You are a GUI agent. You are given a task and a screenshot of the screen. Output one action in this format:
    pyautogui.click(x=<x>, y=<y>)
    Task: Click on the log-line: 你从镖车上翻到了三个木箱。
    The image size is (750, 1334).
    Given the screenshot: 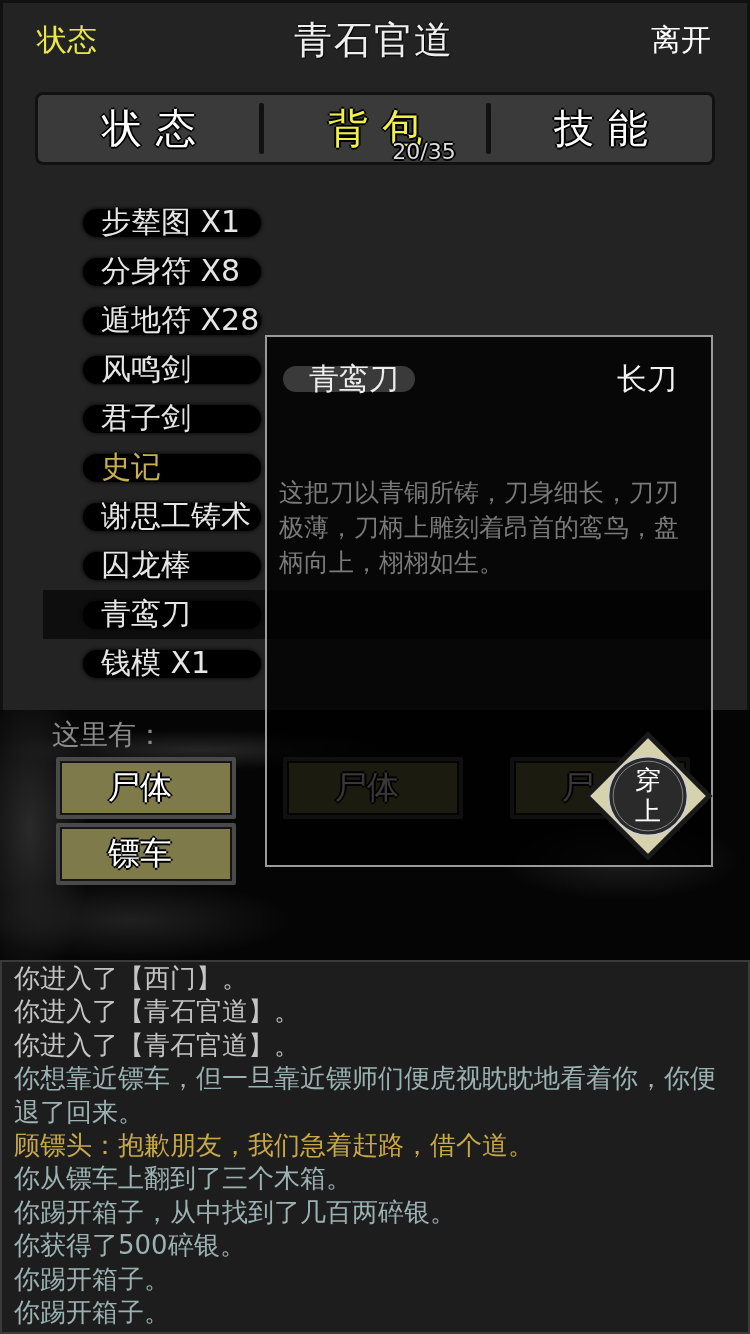 What is the action you would take?
    pyautogui.click(x=183, y=1179)
    